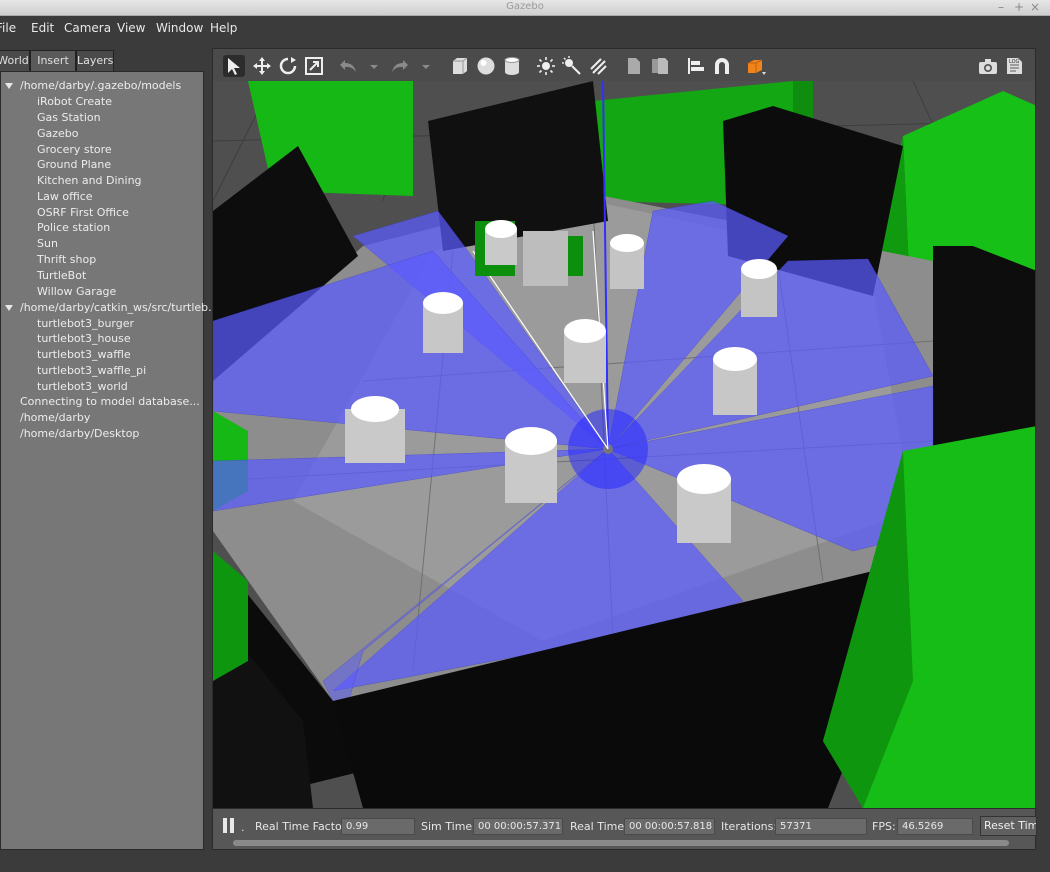 The image size is (1050, 872). I want to click on list-item: Ground Plane, so click(74, 165).